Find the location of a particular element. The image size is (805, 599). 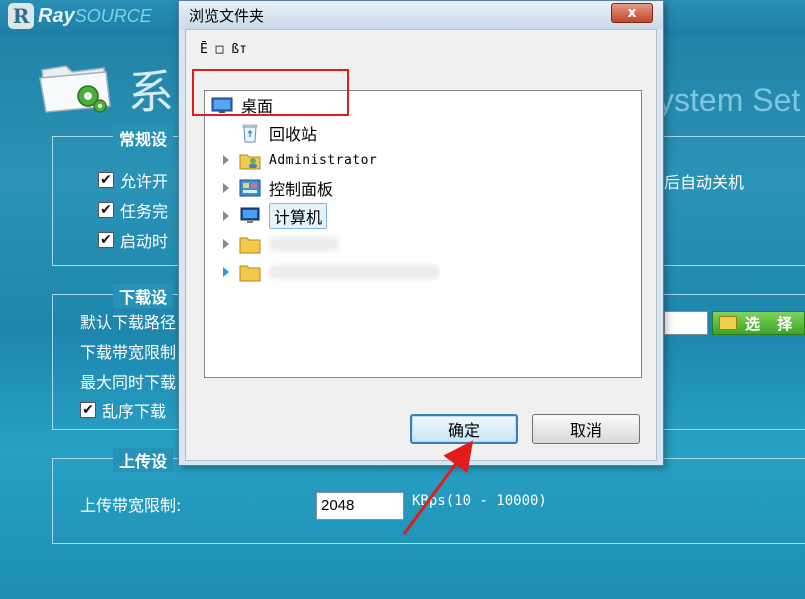

default-path-label: 默认下载路径 is located at coordinates (128, 322).